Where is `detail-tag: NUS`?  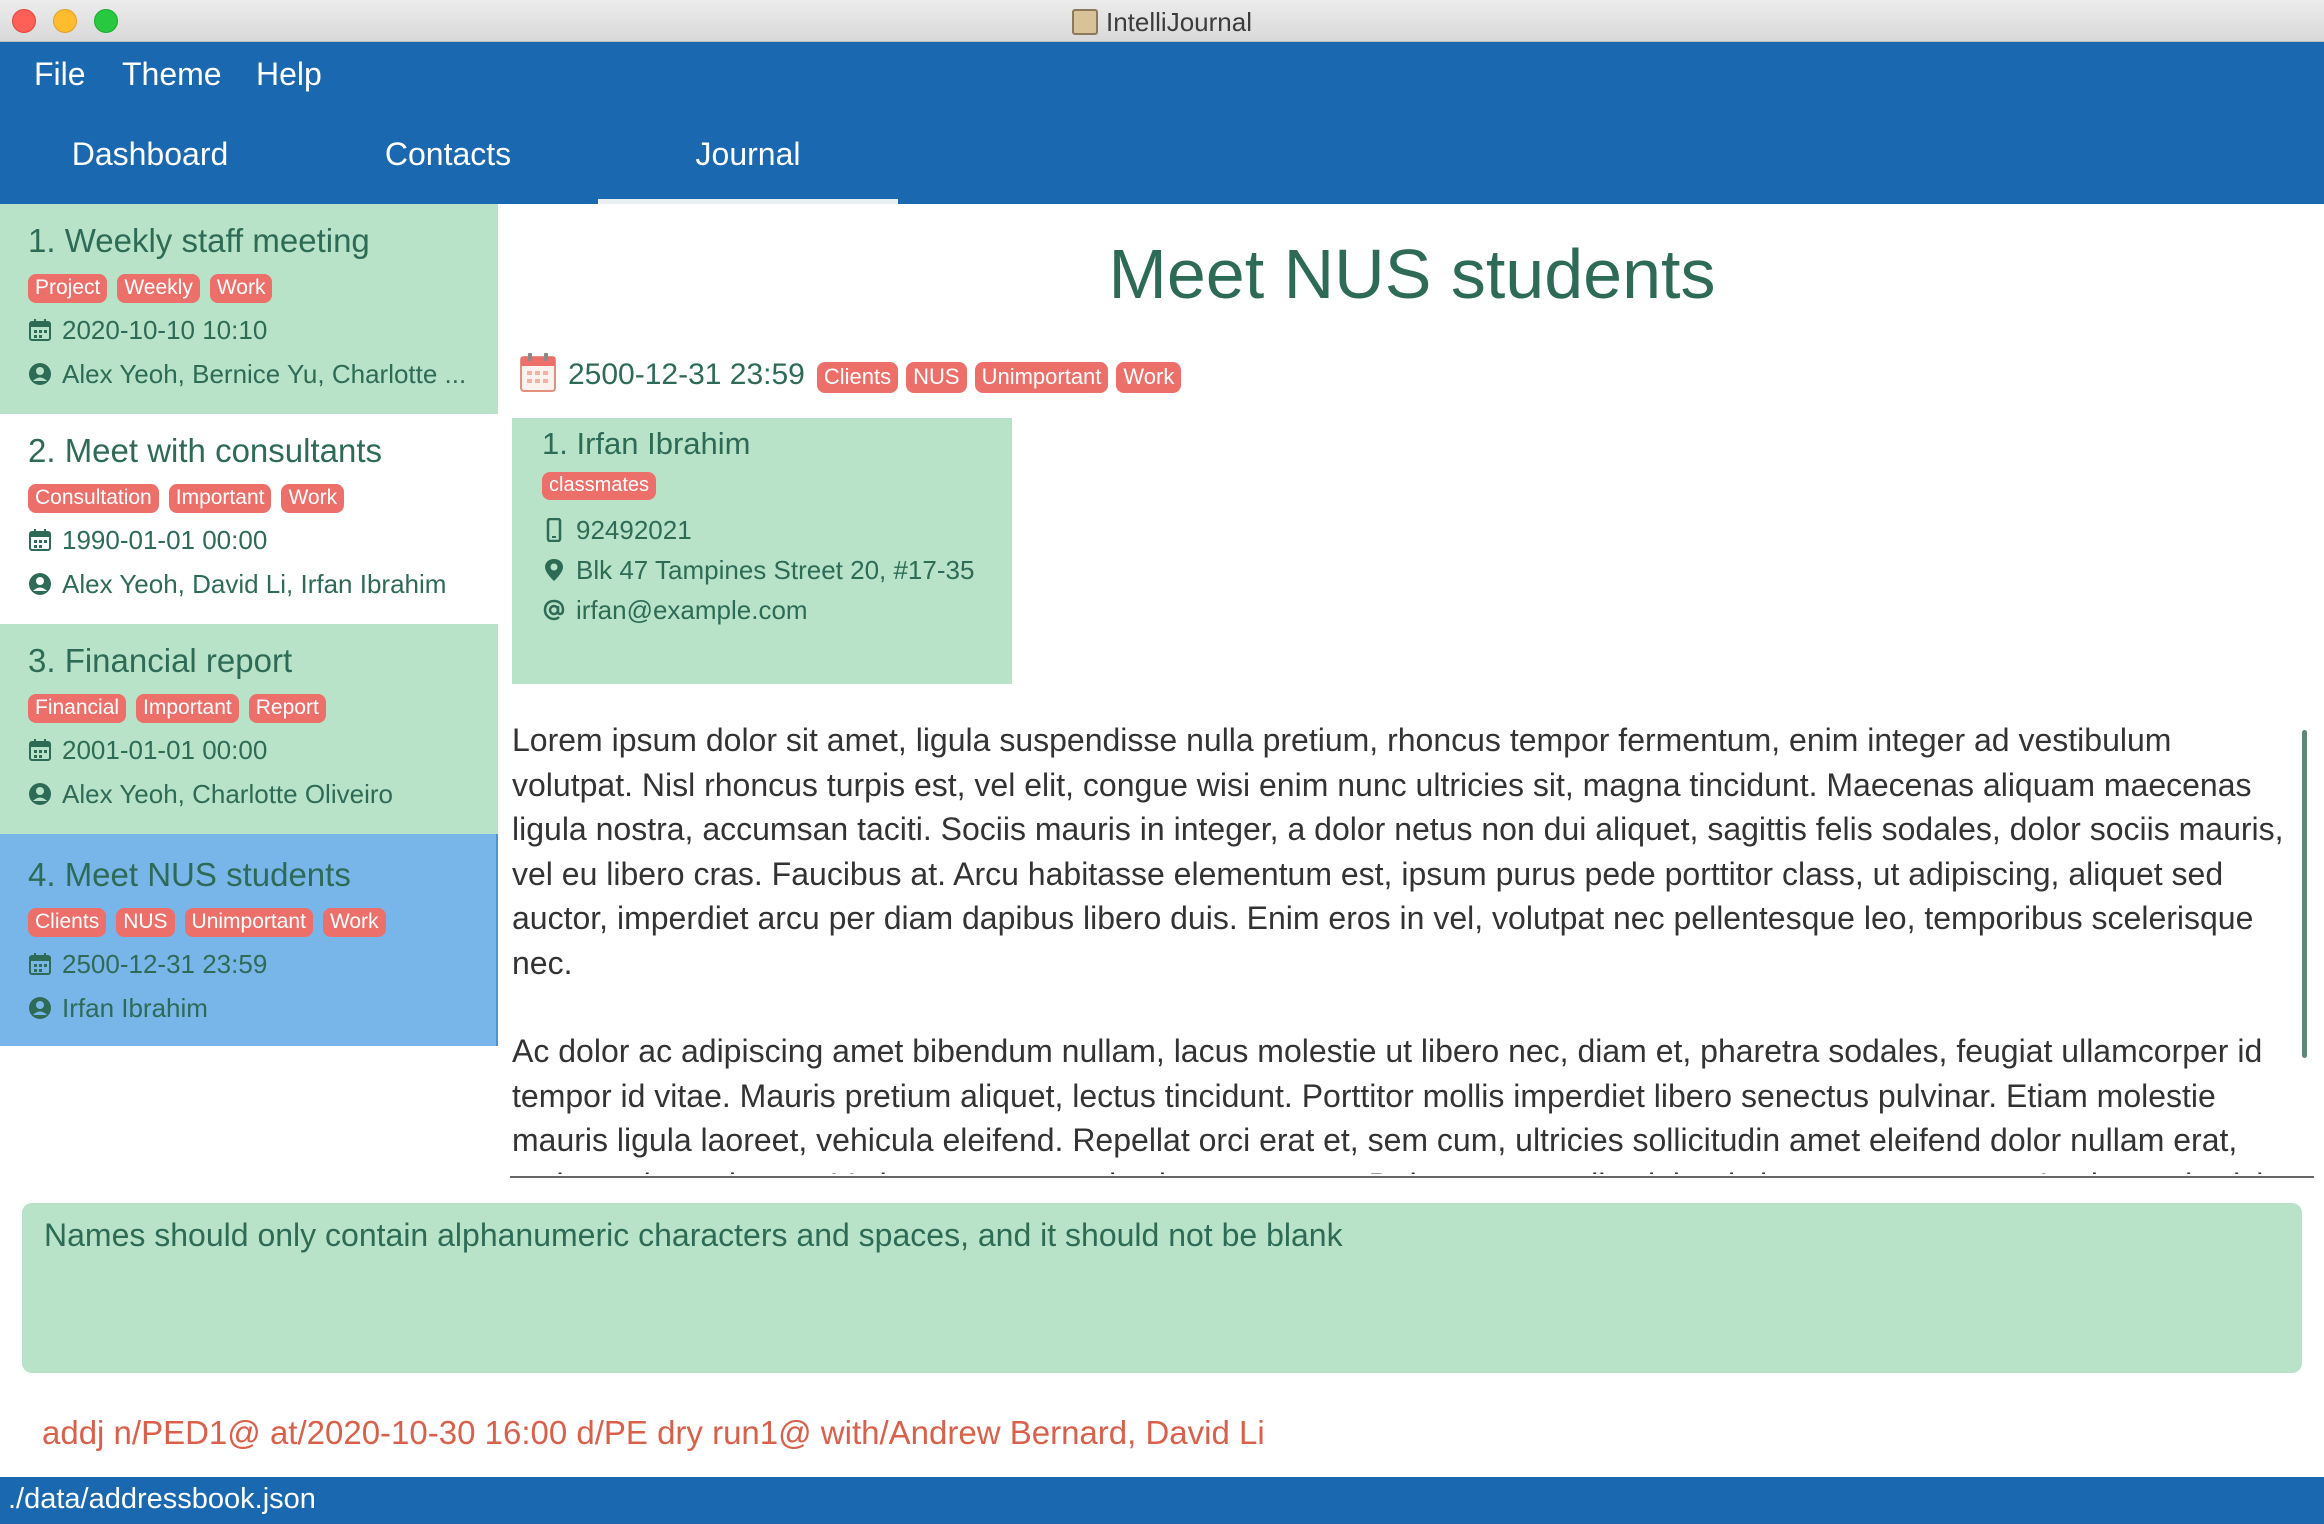 detail-tag: NUS is located at coordinates (936, 377).